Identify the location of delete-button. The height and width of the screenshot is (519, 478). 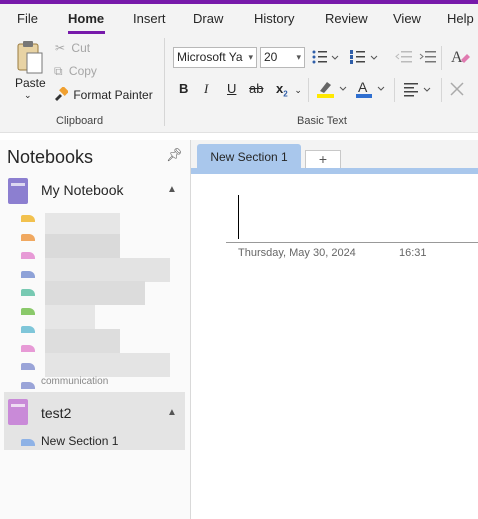
(457, 90).